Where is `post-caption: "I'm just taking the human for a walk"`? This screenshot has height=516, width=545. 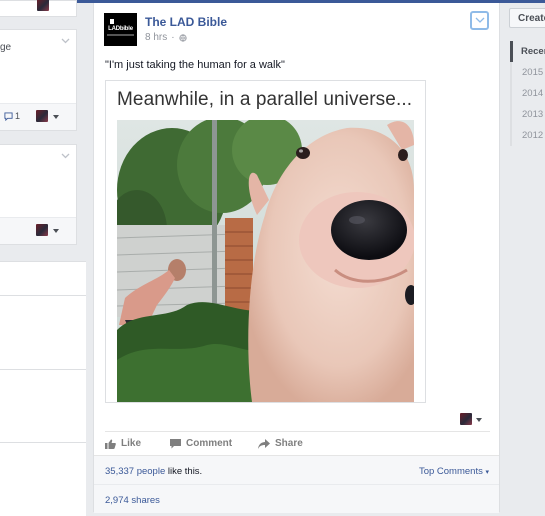 post-caption: "I'm just taking the human for a walk" is located at coordinates (195, 65).